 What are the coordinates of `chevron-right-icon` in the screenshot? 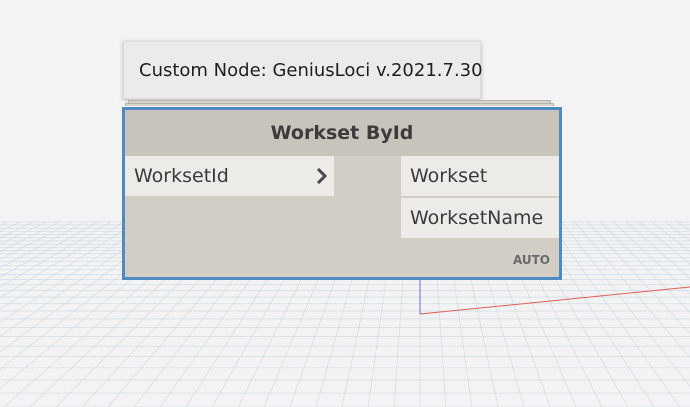 It's located at (322, 176).